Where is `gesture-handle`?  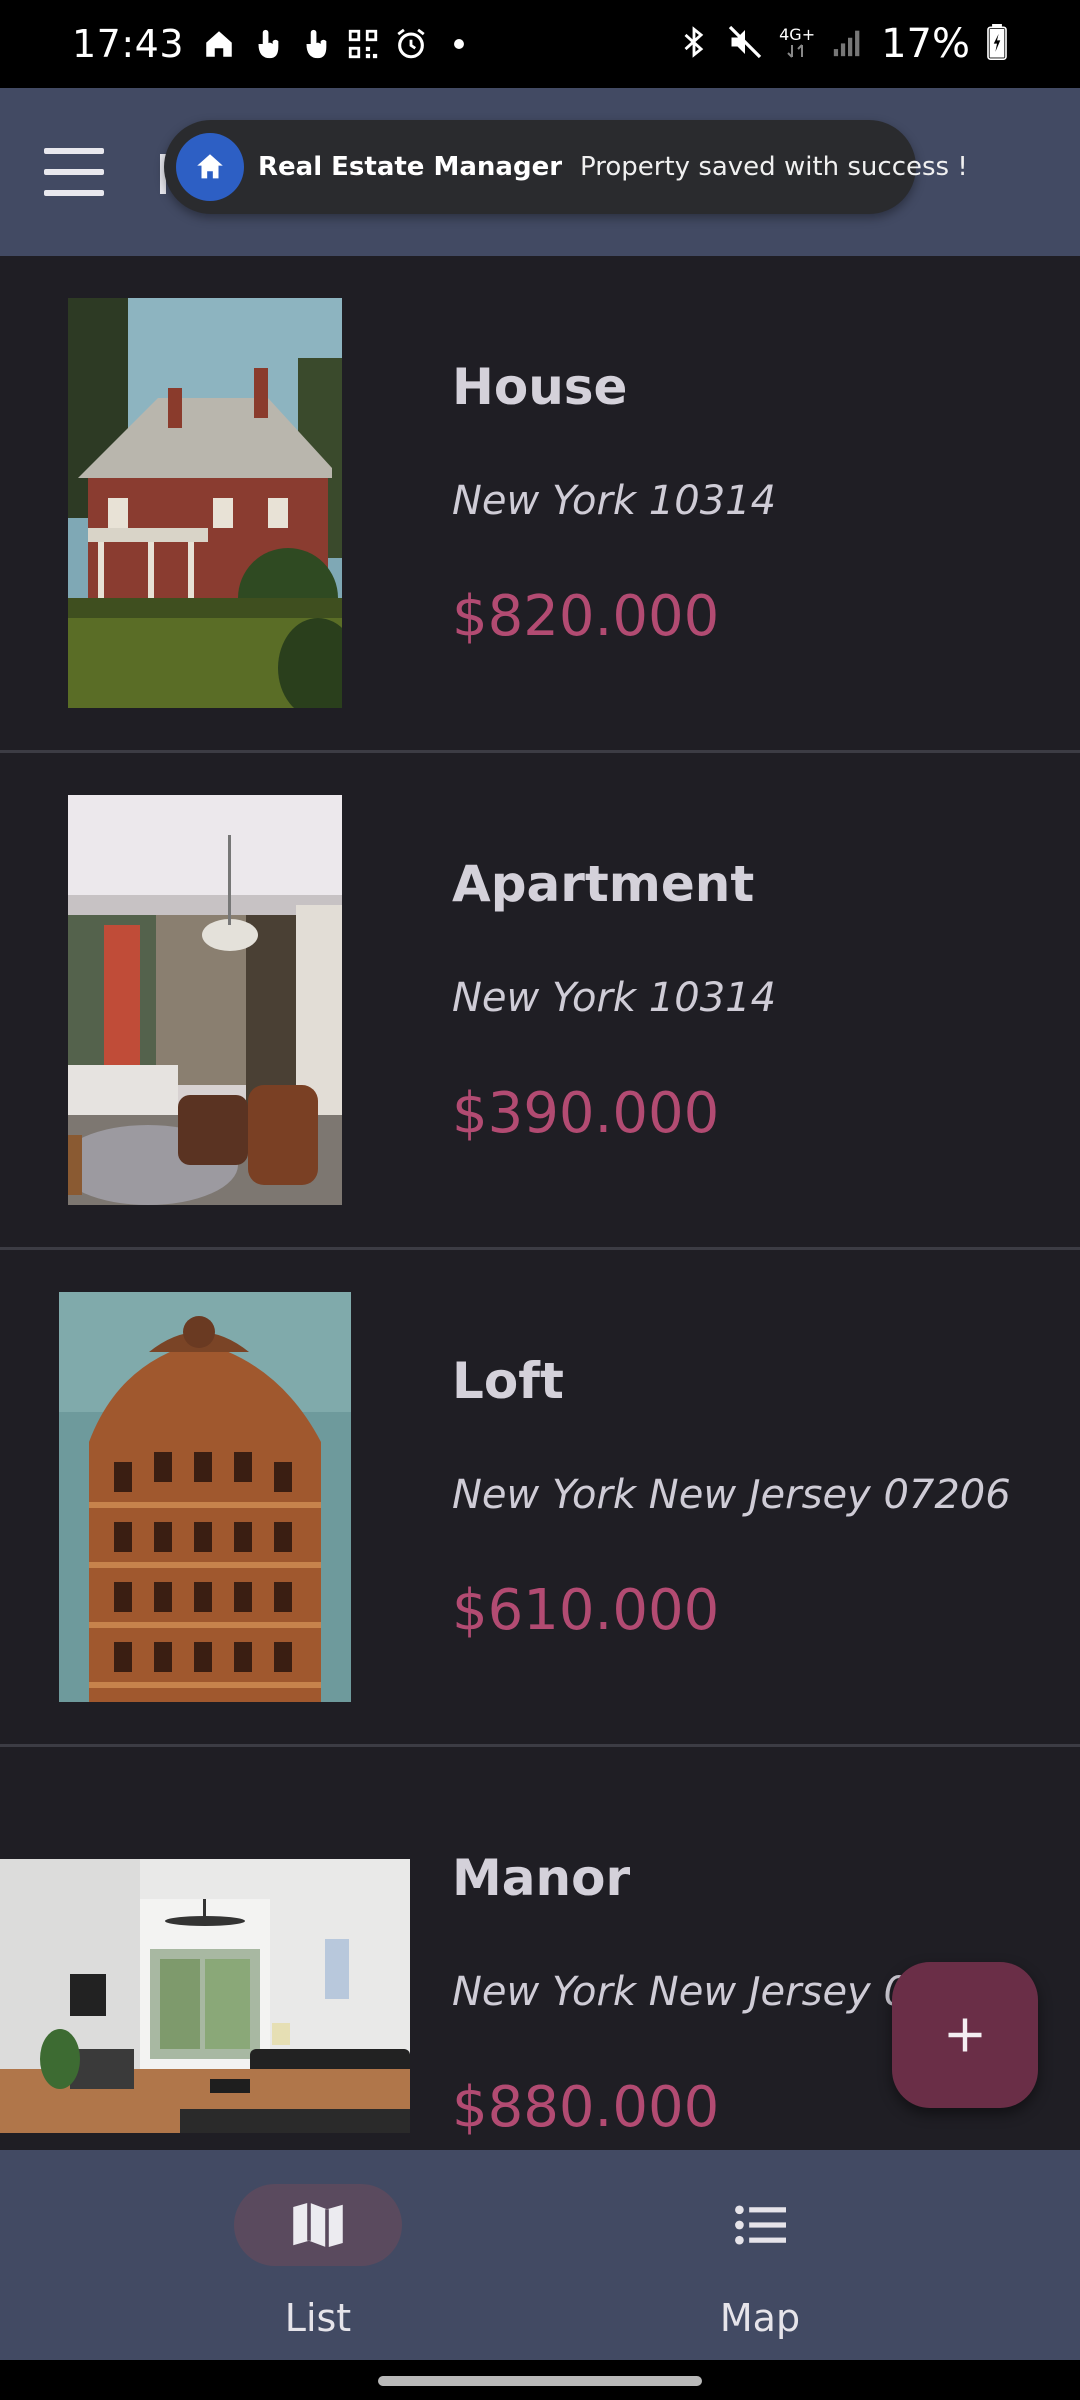
gesture-handle is located at coordinates (540, 2381).